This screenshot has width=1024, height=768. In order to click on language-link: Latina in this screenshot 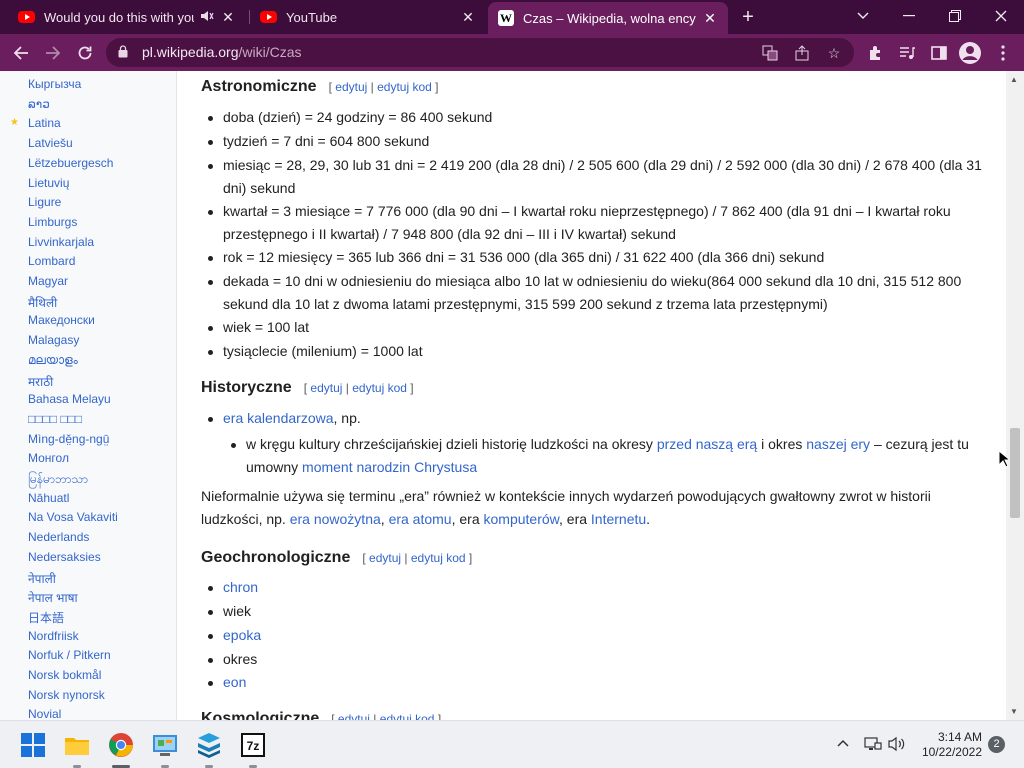, I will do `click(44, 123)`.